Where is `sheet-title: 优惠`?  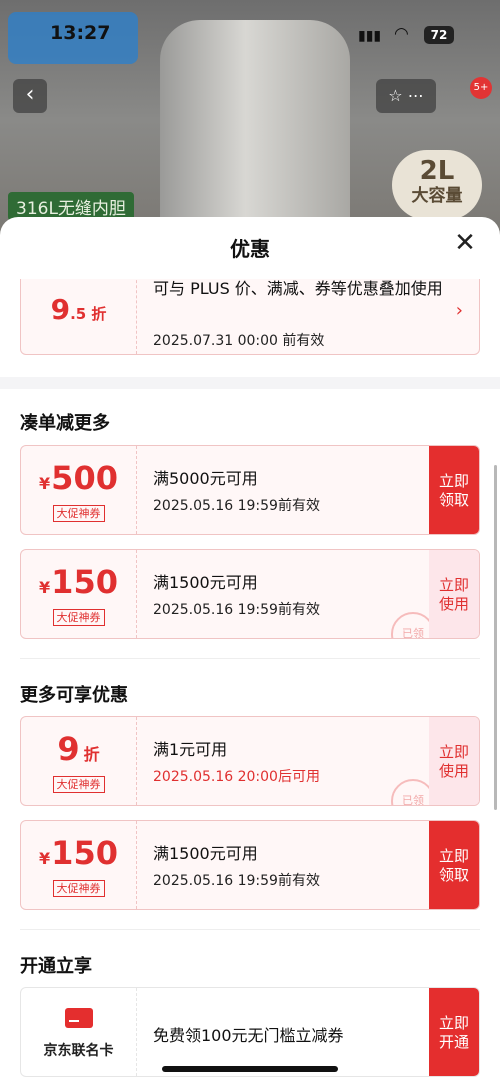 sheet-title: 优惠 is located at coordinates (250, 249).